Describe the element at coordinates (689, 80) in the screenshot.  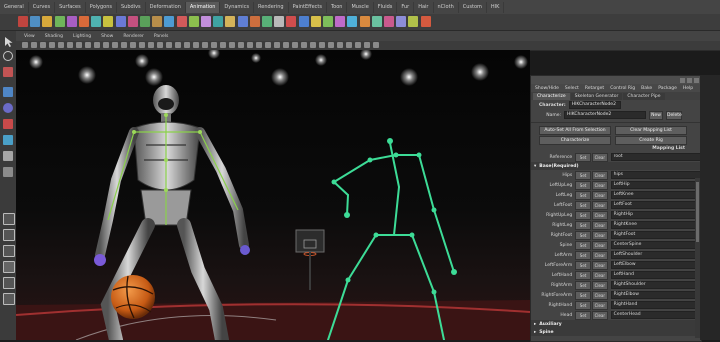
I see `maximize-icon` at that location.